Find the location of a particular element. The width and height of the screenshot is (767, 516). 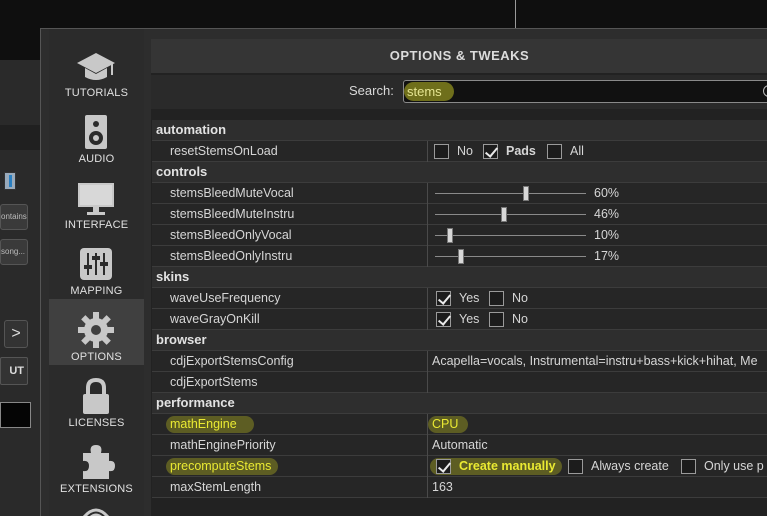

option-name: maxStemLength is located at coordinates (216, 487).